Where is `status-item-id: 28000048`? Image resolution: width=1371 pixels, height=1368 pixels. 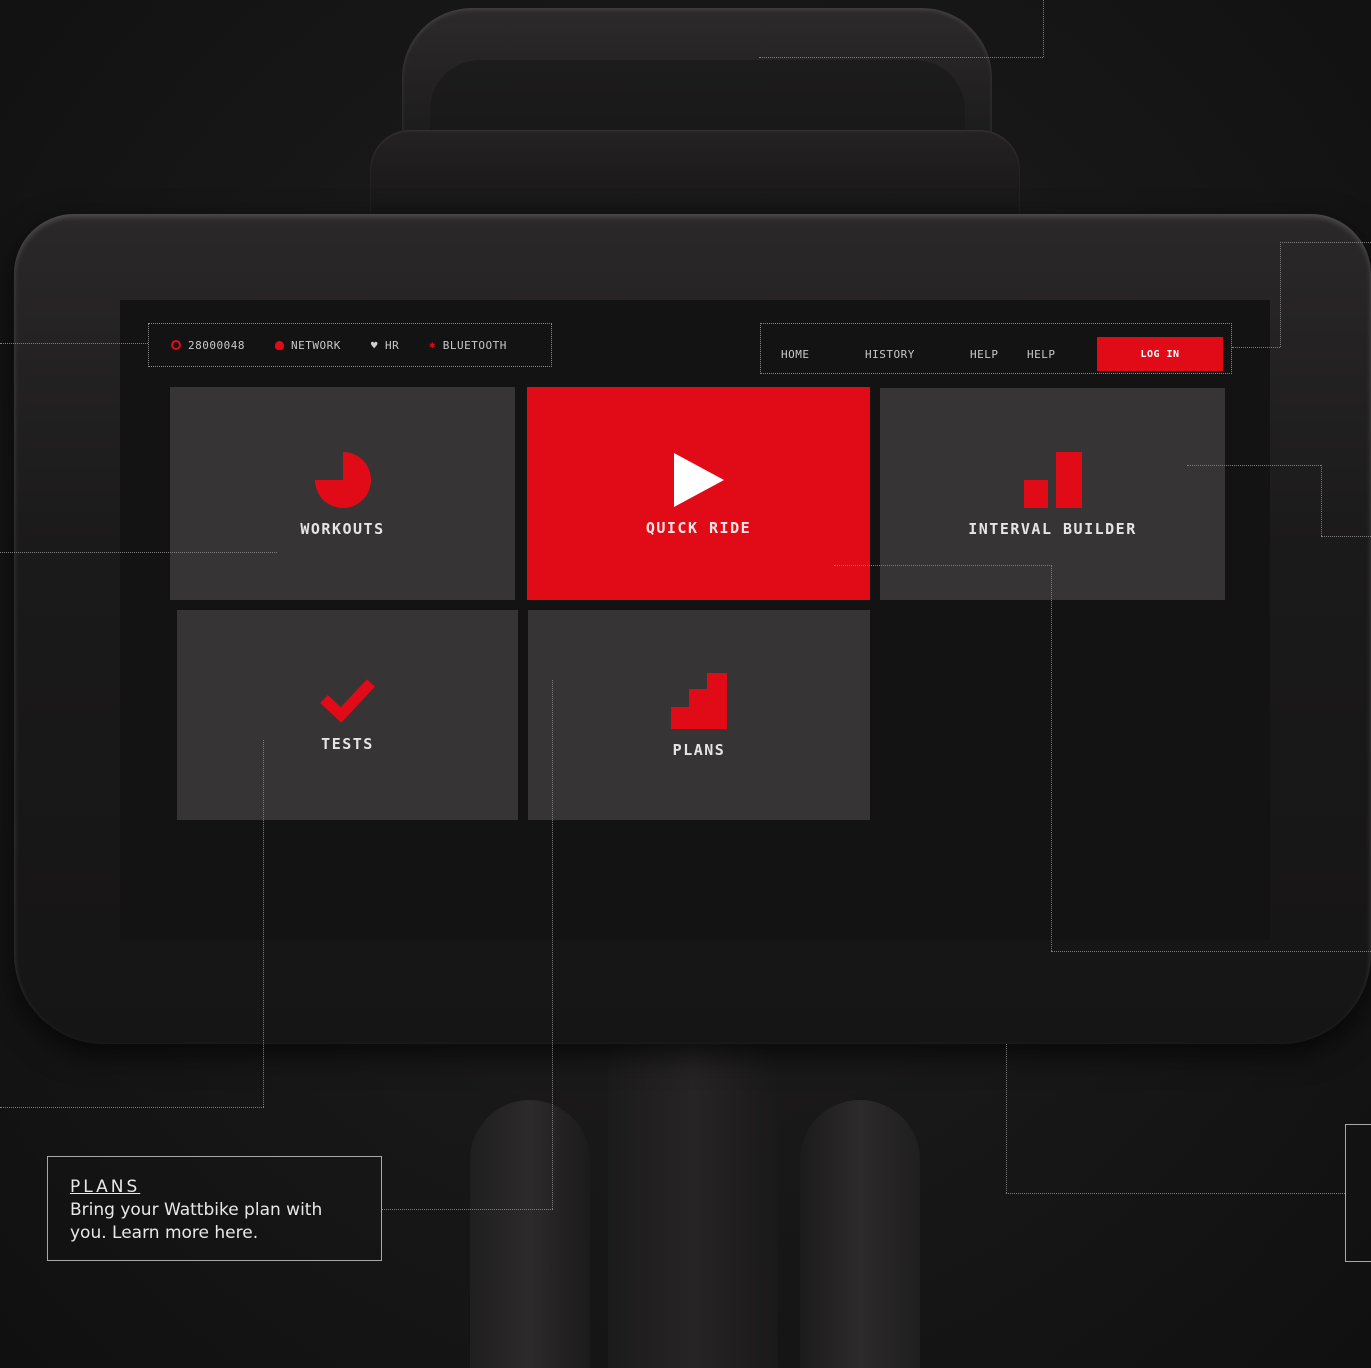
status-item-id: 28000048 is located at coordinates (208, 345).